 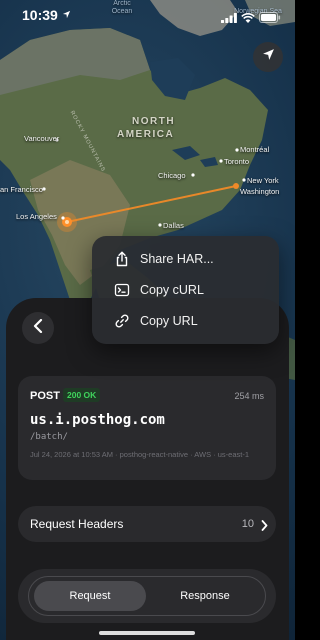 What do you see at coordinates (229, 19) in the screenshot?
I see `signal-icon` at bounding box center [229, 19].